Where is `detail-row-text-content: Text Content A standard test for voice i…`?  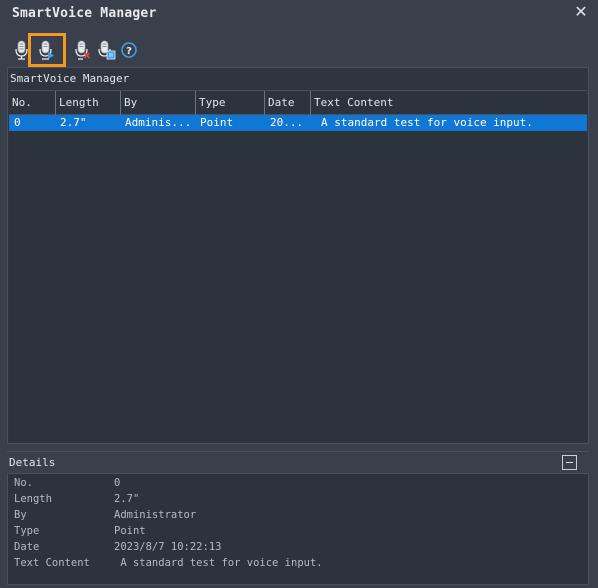 detail-row-text-content: Text Content A standard test for voice i… is located at coordinates (298, 565).